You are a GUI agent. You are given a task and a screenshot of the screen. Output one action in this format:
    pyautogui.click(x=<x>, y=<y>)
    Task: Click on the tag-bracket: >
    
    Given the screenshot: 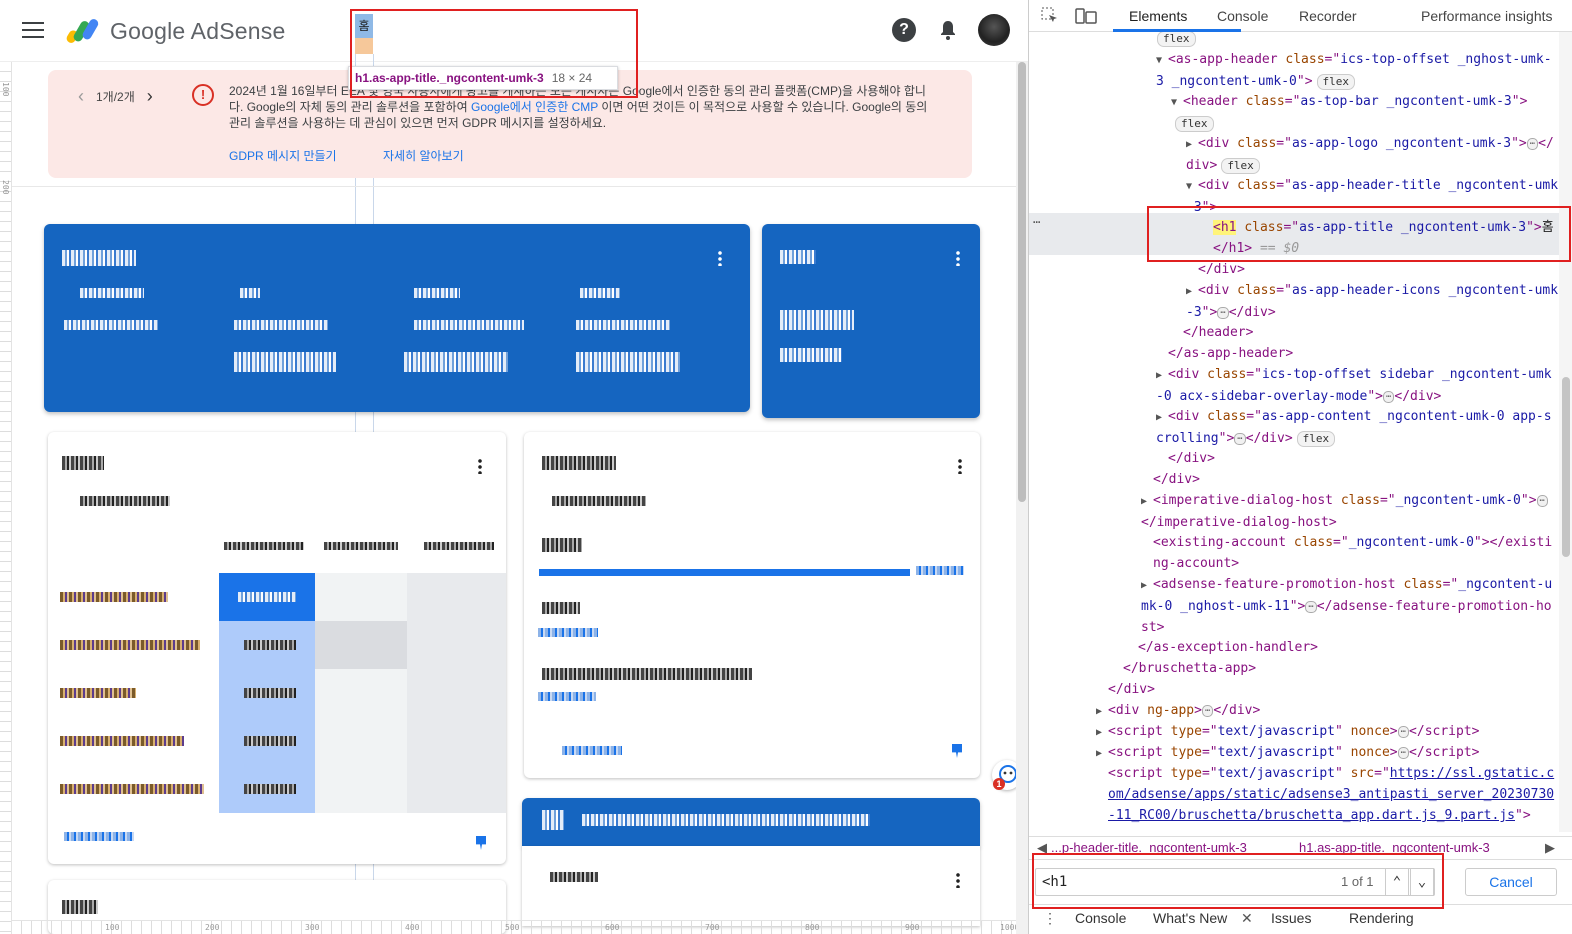 What is the action you would take?
    pyautogui.click(x=1532, y=500)
    